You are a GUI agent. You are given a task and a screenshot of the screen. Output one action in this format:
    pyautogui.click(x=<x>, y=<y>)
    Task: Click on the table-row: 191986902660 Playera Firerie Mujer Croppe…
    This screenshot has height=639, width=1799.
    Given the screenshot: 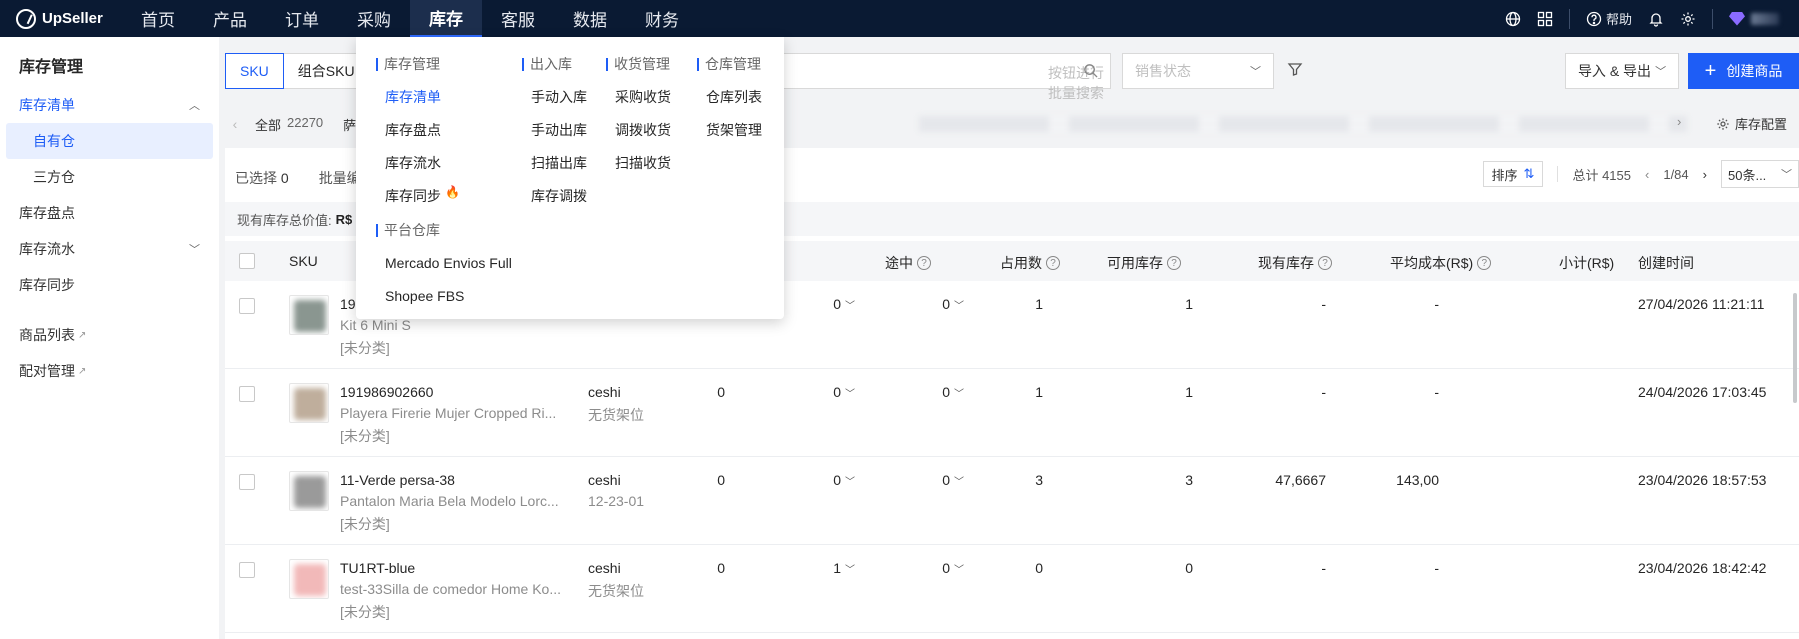 What is the action you would take?
    pyautogui.click(x=1012, y=413)
    